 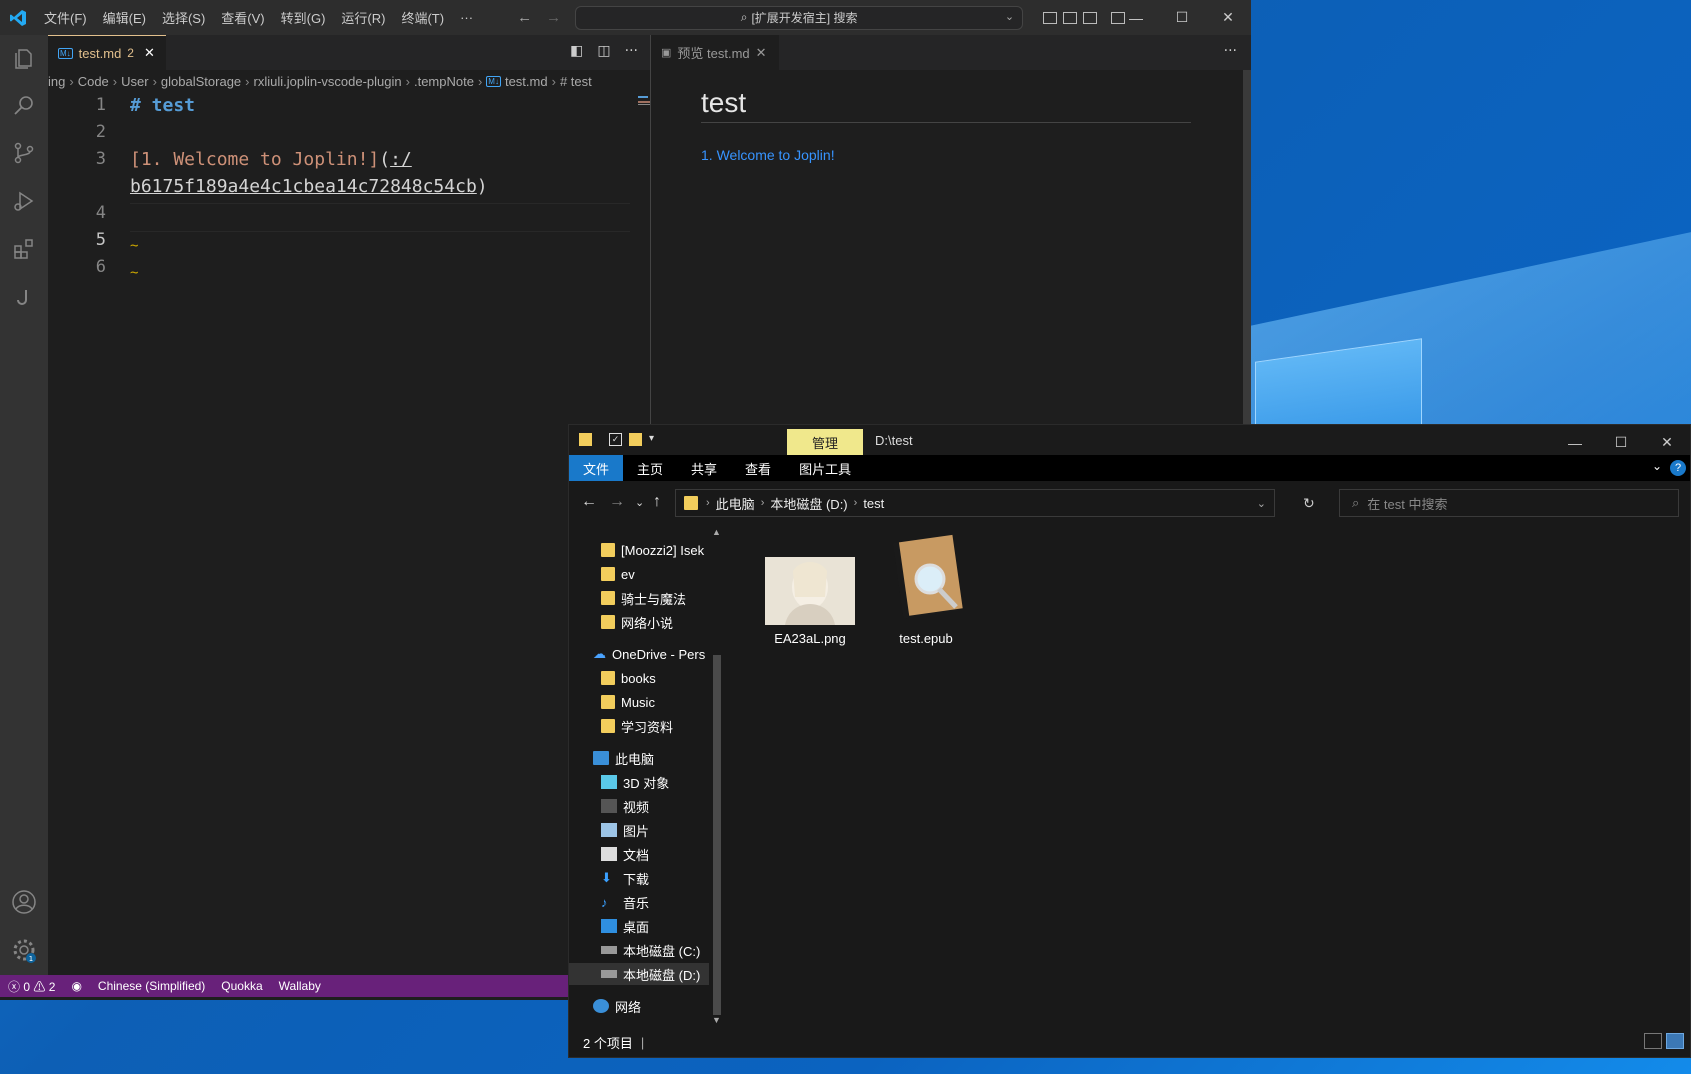 What do you see at coordinates (24, 249) in the screenshot?
I see `extensions-icon` at bounding box center [24, 249].